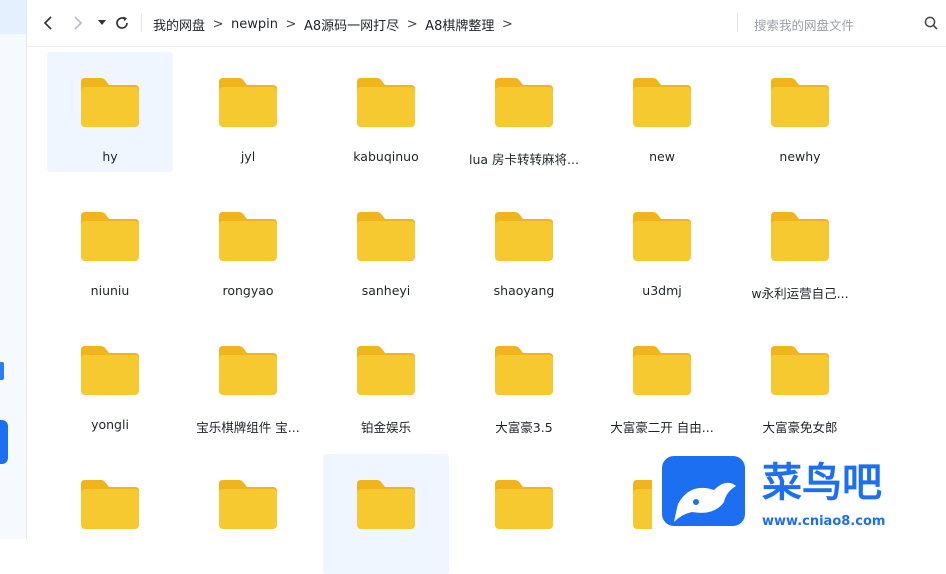 The width and height of the screenshot is (946, 574). Describe the element at coordinates (385, 427) in the screenshot. I see `folder-name: 铂金娱乐` at that location.